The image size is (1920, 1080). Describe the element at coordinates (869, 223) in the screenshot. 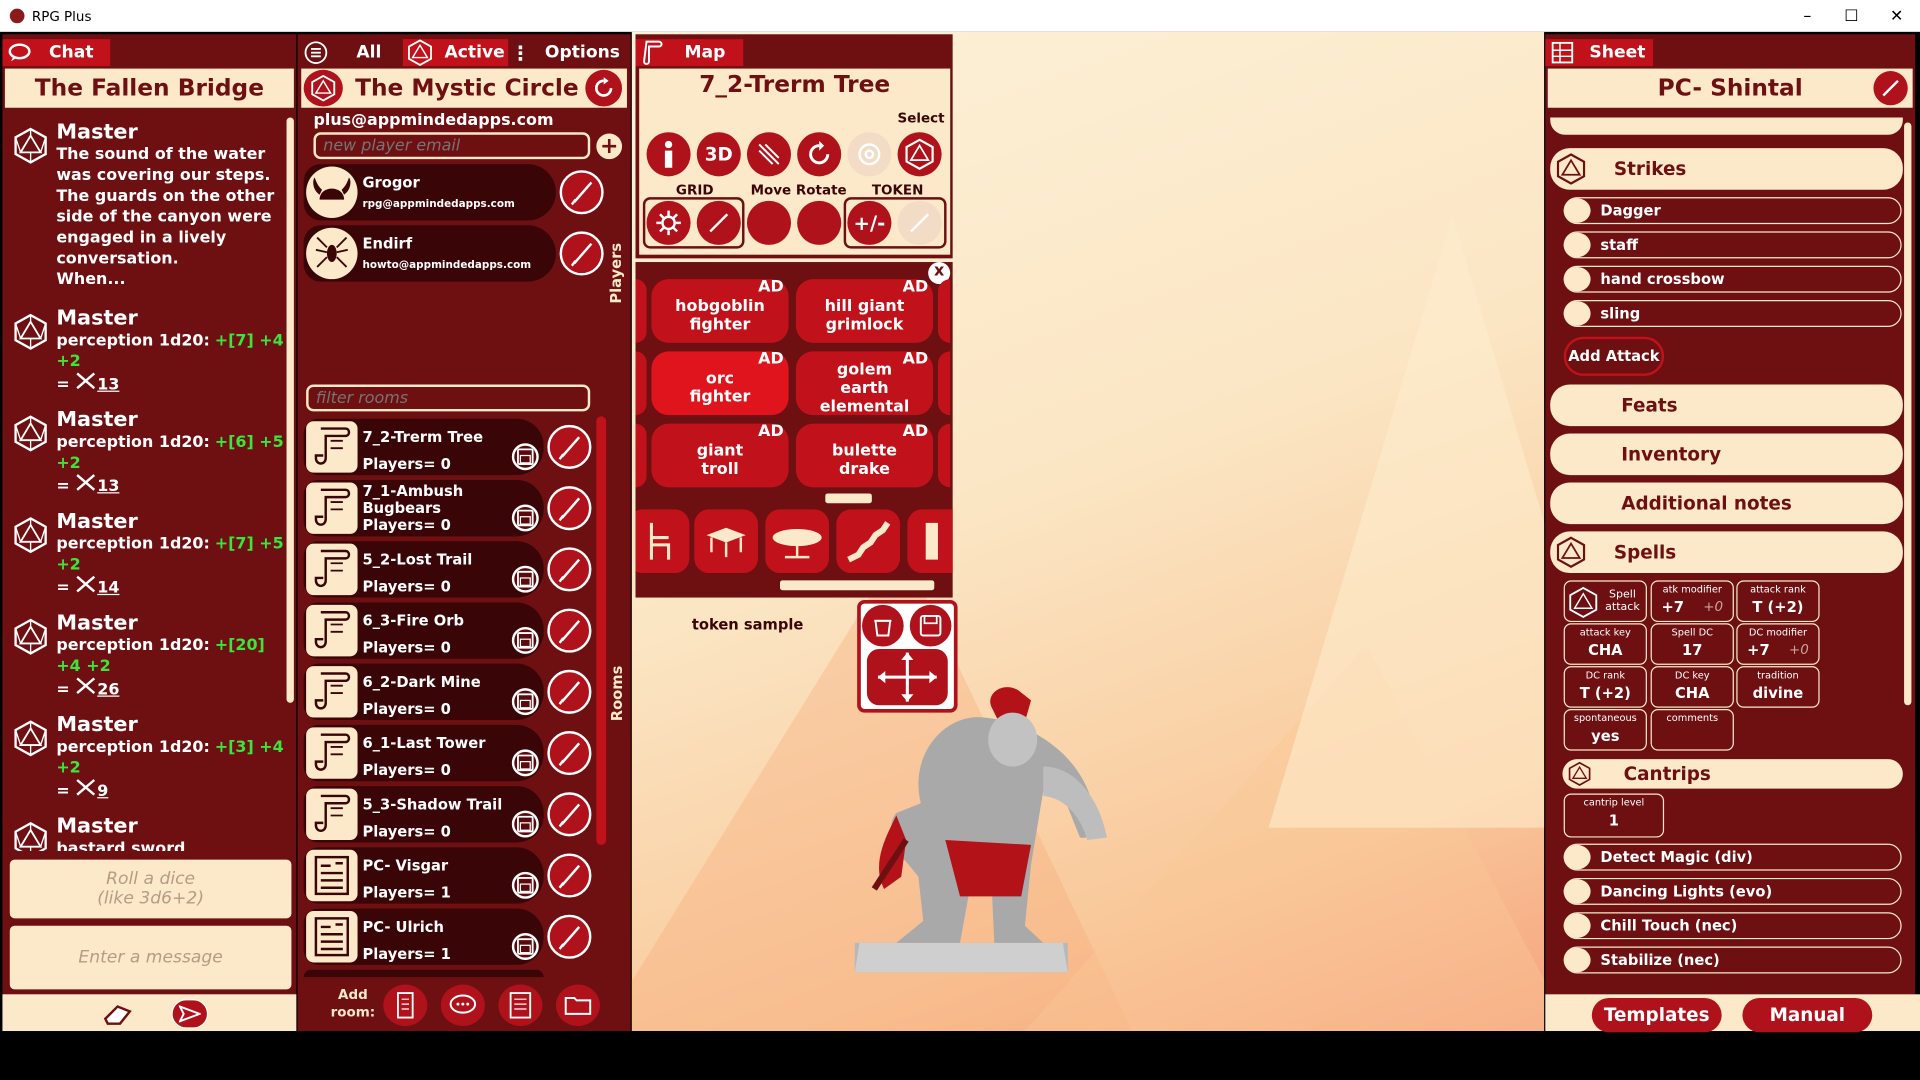

I see `token-size-button: +/-` at that location.